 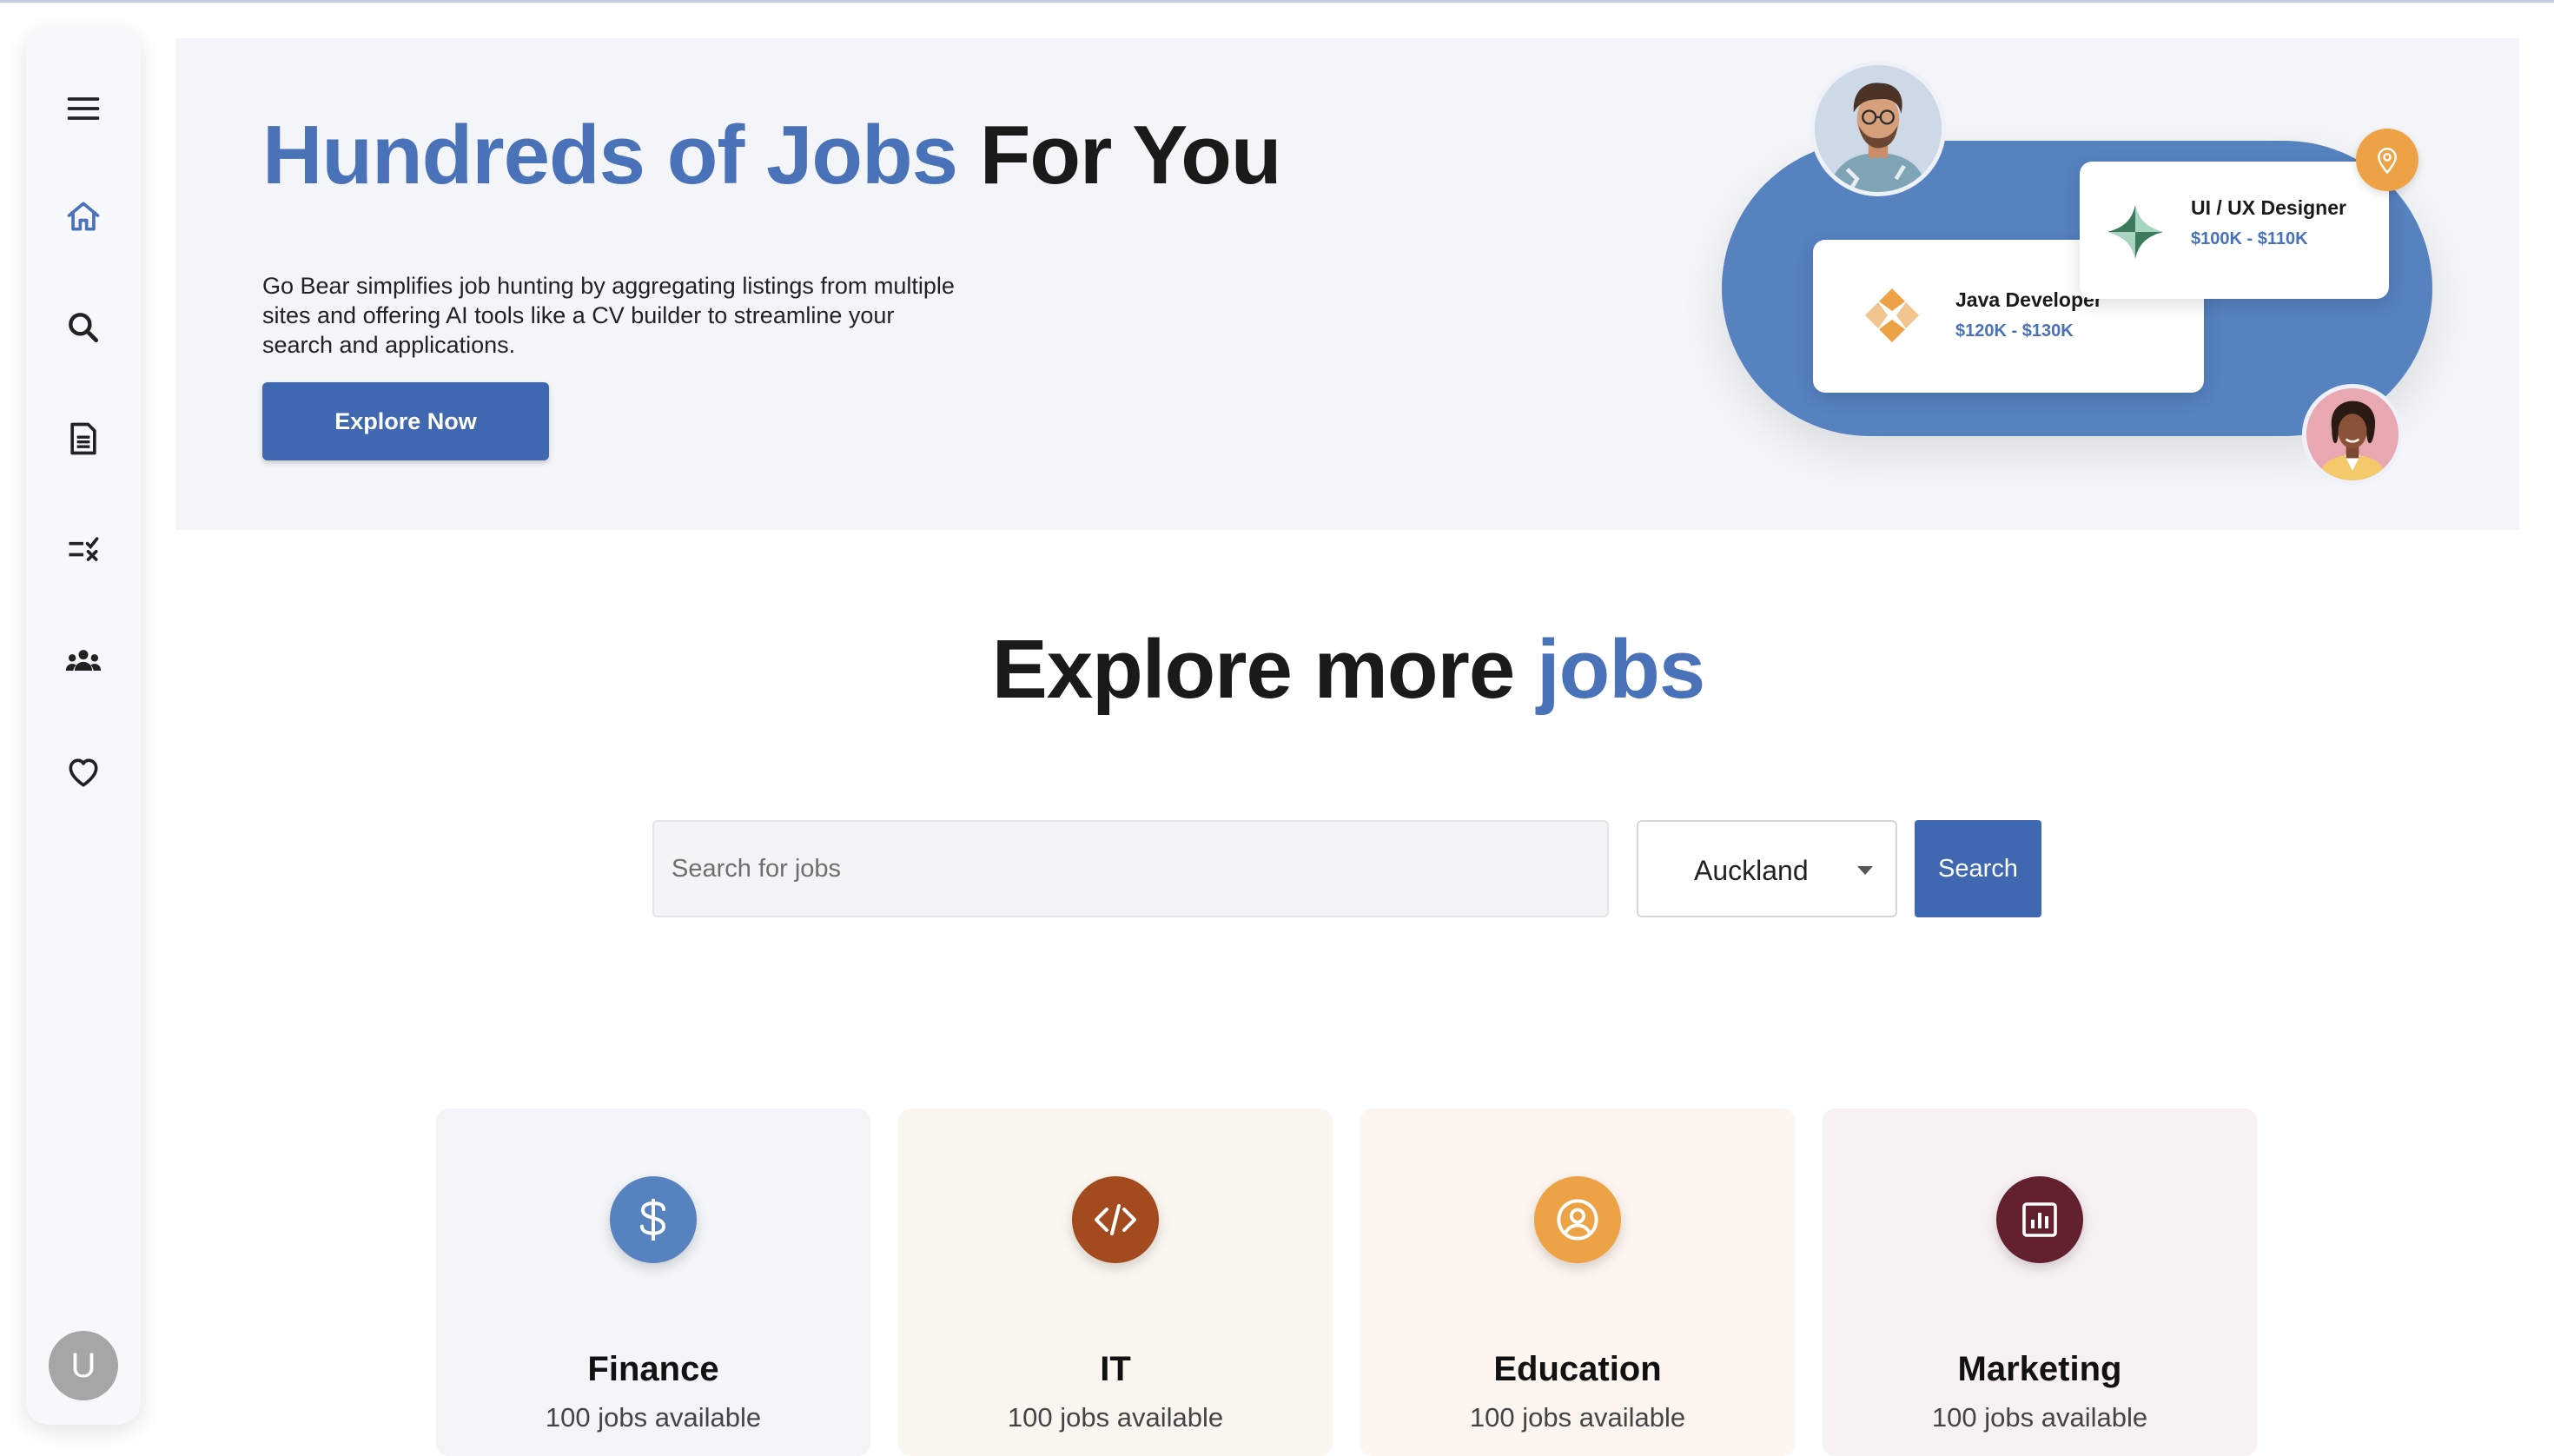 What do you see at coordinates (1115, 1369) in the screenshot?
I see `category-name: IT` at bounding box center [1115, 1369].